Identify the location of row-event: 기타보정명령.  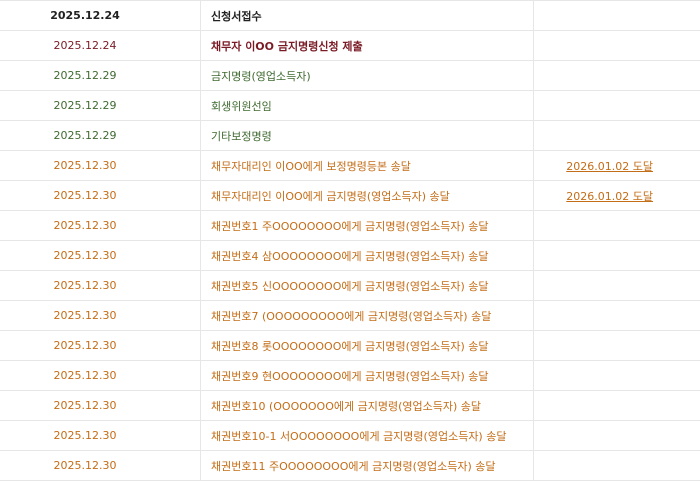
(367, 135).